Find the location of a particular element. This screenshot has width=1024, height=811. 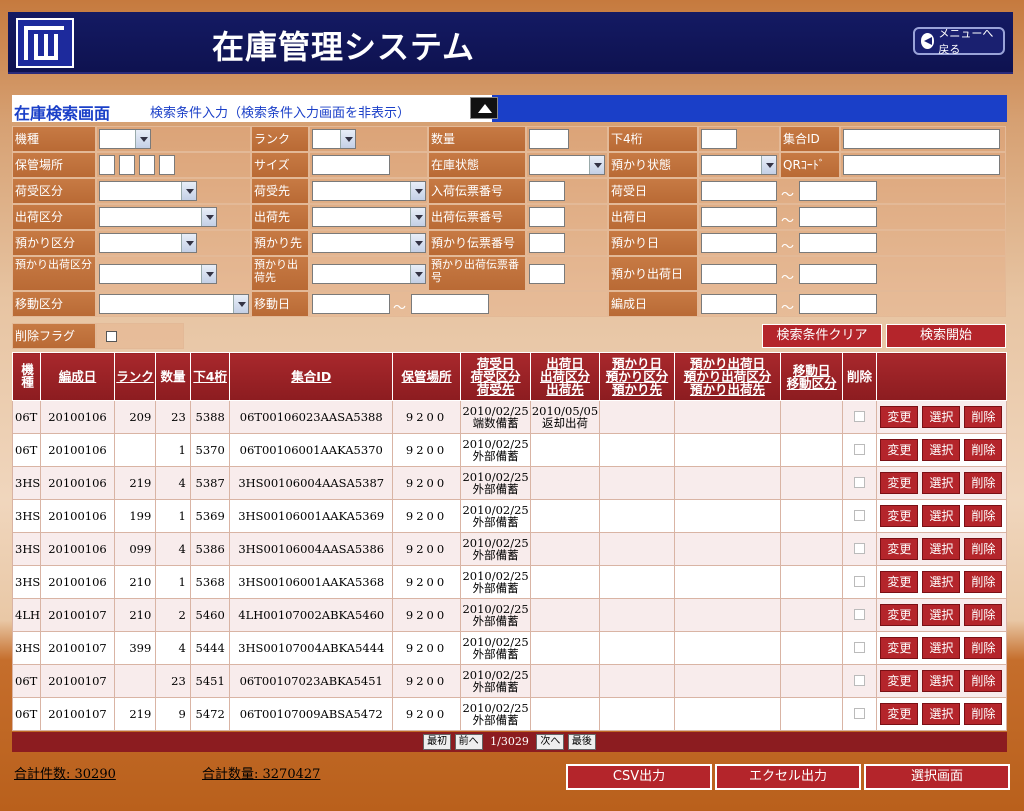

col-rank: ランク is located at coordinates (135, 376).